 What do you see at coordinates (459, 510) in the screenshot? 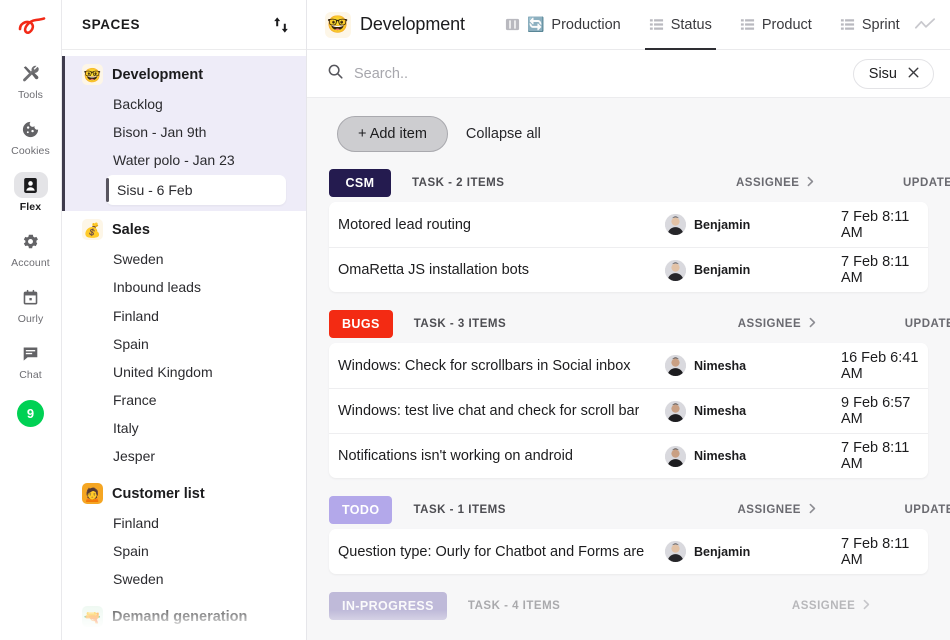
I see `group-item-count: TASK - 1 ITEMS` at bounding box center [459, 510].